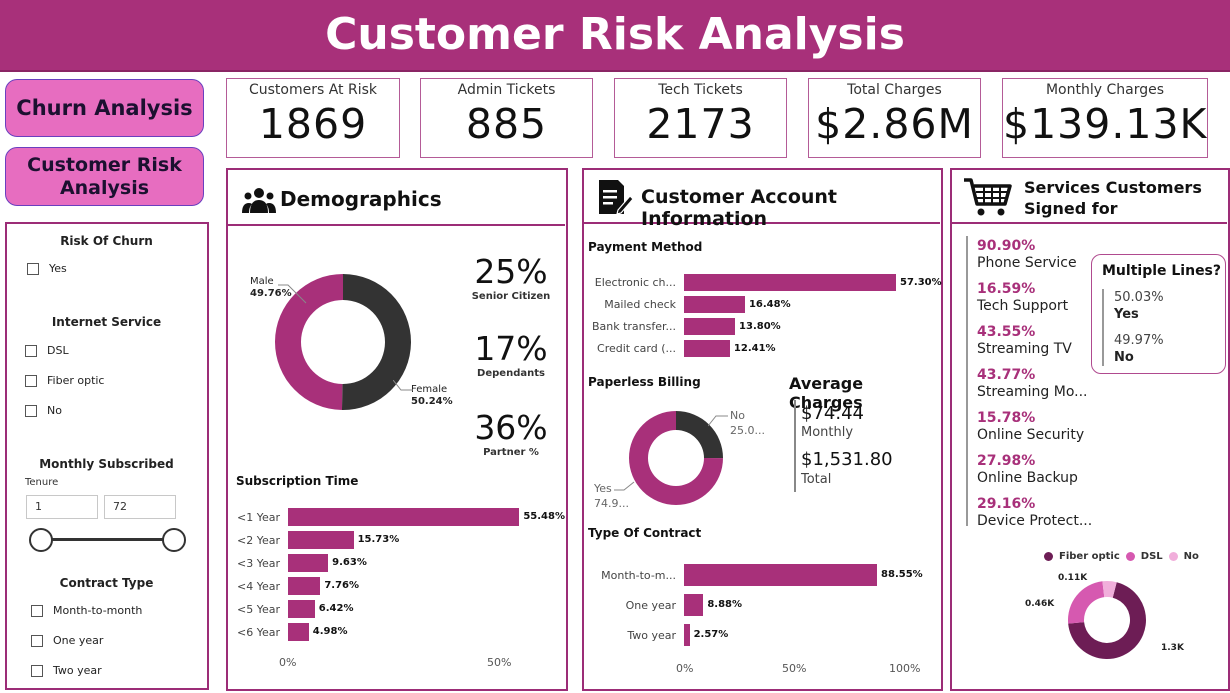 This screenshot has width=1230, height=693. What do you see at coordinates (258, 540) in the screenshot?
I see `bar-category-label: <2 Year` at bounding box center [258, 540].